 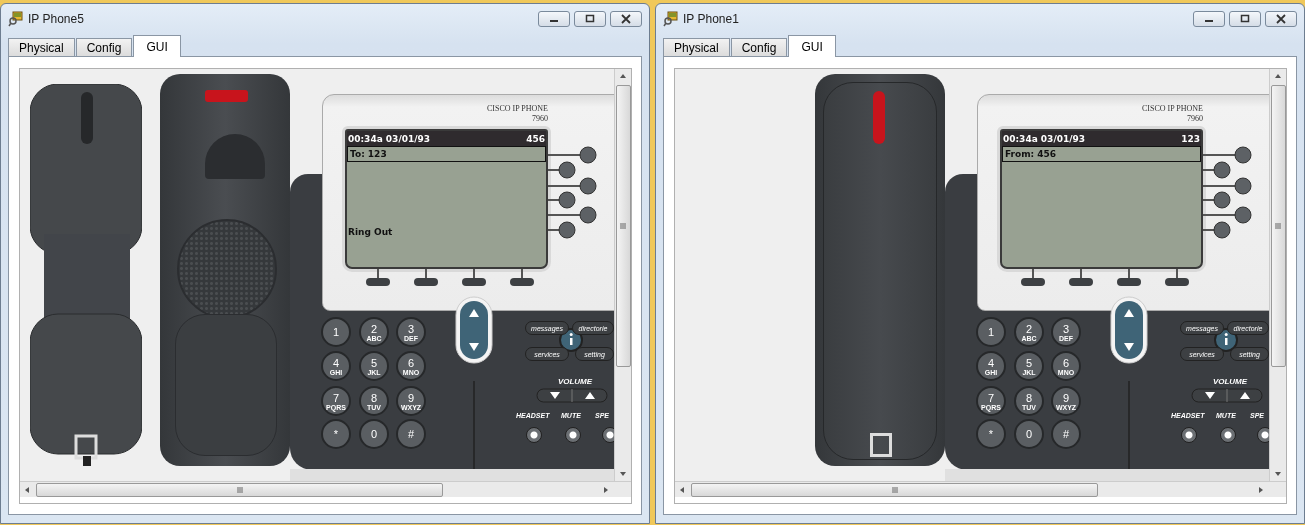 What do you see at coordinates (370, 232) in the screenshot?
I see `call-status: Ring Out` at bounding box center [370, 232].